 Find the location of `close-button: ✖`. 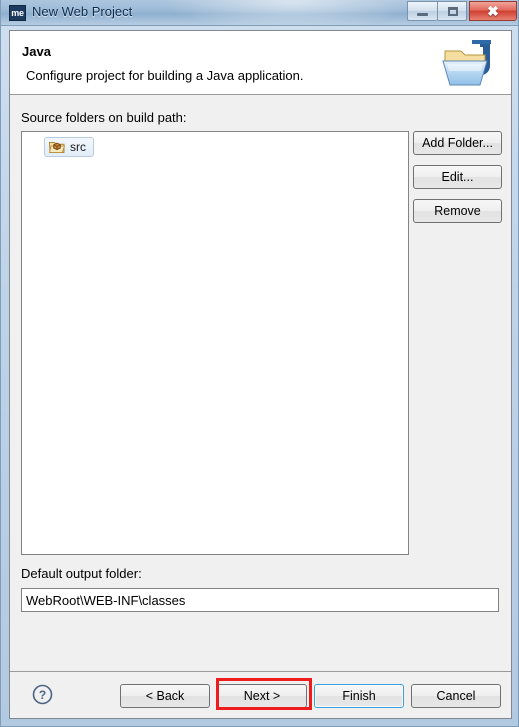

close-button: ✖ is located at coordinates (493, 11).